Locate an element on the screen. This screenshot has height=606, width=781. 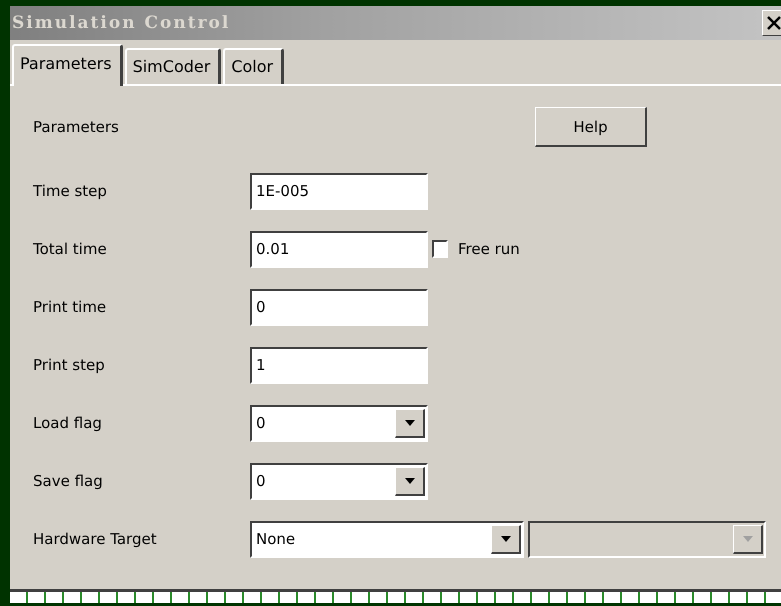
field-label: Print step is located at coordinates (69, 365).